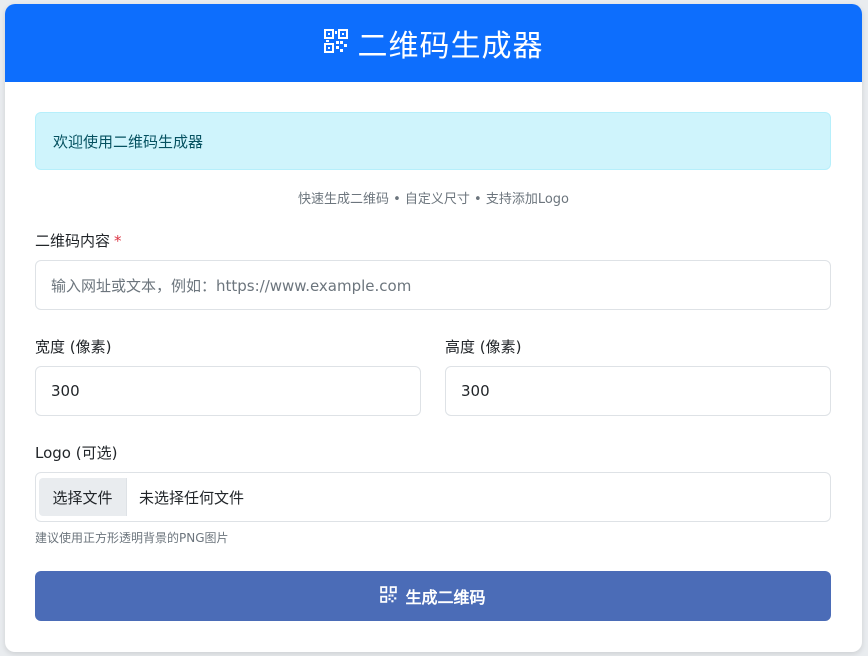  Describe the element at coordinates (73, 241) in the screenshot. I see `content-label-text: 二维码内容` at that location.